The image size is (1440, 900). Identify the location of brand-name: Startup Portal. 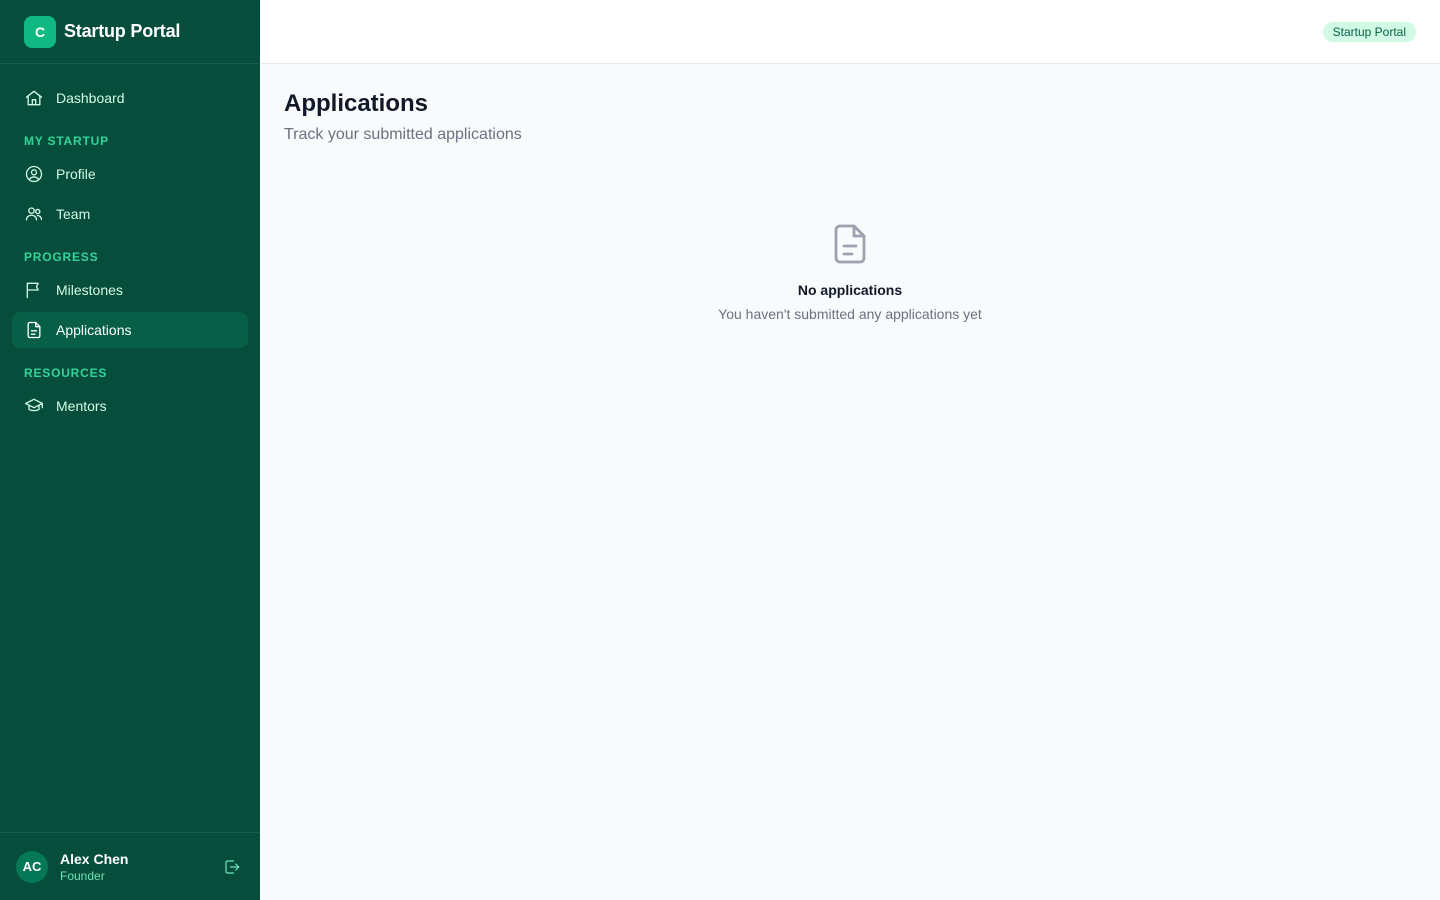
(122, 31).